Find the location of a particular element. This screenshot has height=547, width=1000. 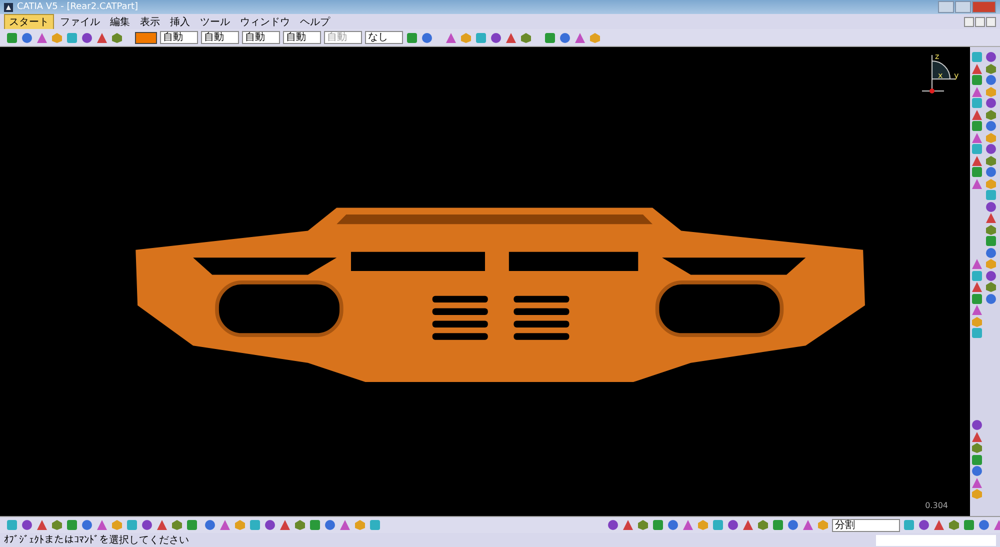

window-title: CATIA V5 - [Rear2.CATPart] is located at coordinates (77, 7).